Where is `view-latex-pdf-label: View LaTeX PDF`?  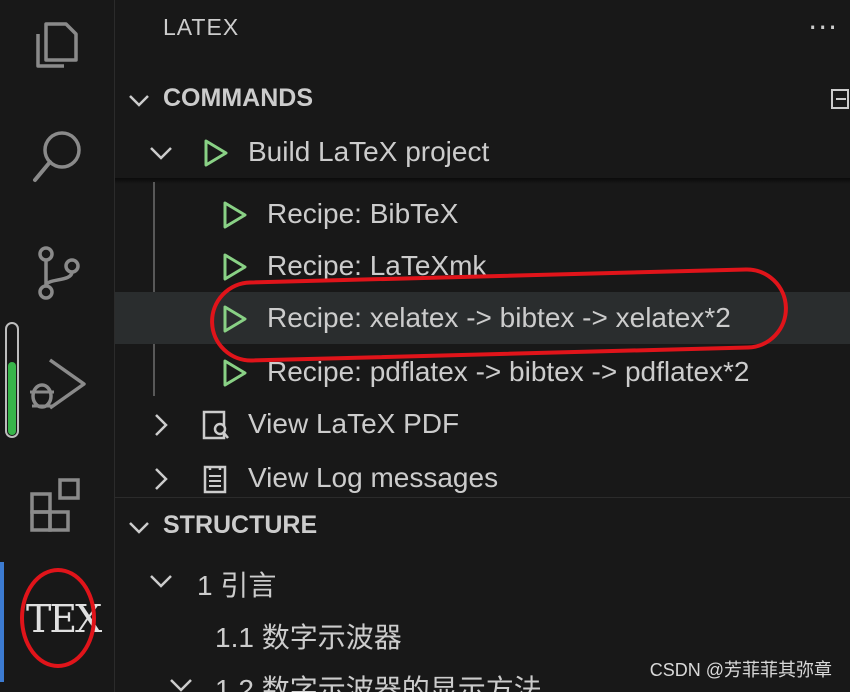
view-latex-pdf-label: View LaTeX PDF is located at coordinates (354, 423).